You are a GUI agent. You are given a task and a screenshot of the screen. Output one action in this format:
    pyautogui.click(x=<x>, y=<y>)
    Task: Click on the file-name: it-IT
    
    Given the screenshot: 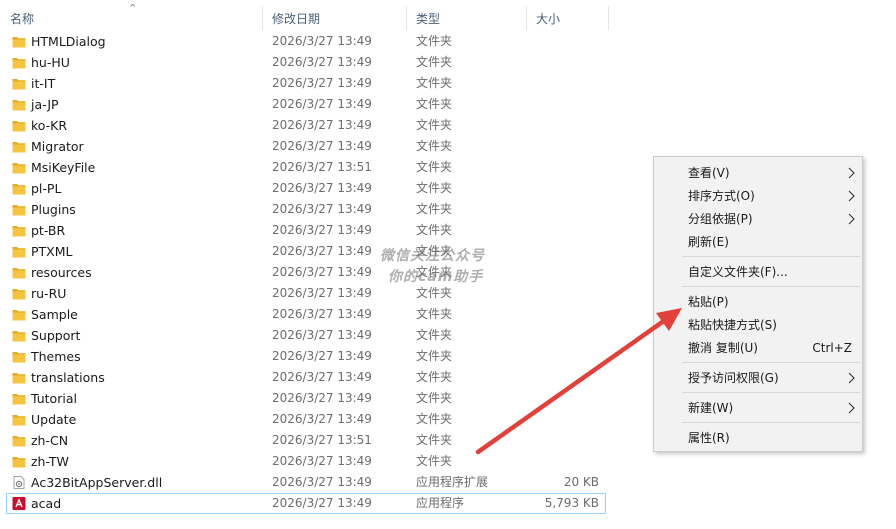 What is the action you would take?
    pyautogui.click(x=43, y=83)
    